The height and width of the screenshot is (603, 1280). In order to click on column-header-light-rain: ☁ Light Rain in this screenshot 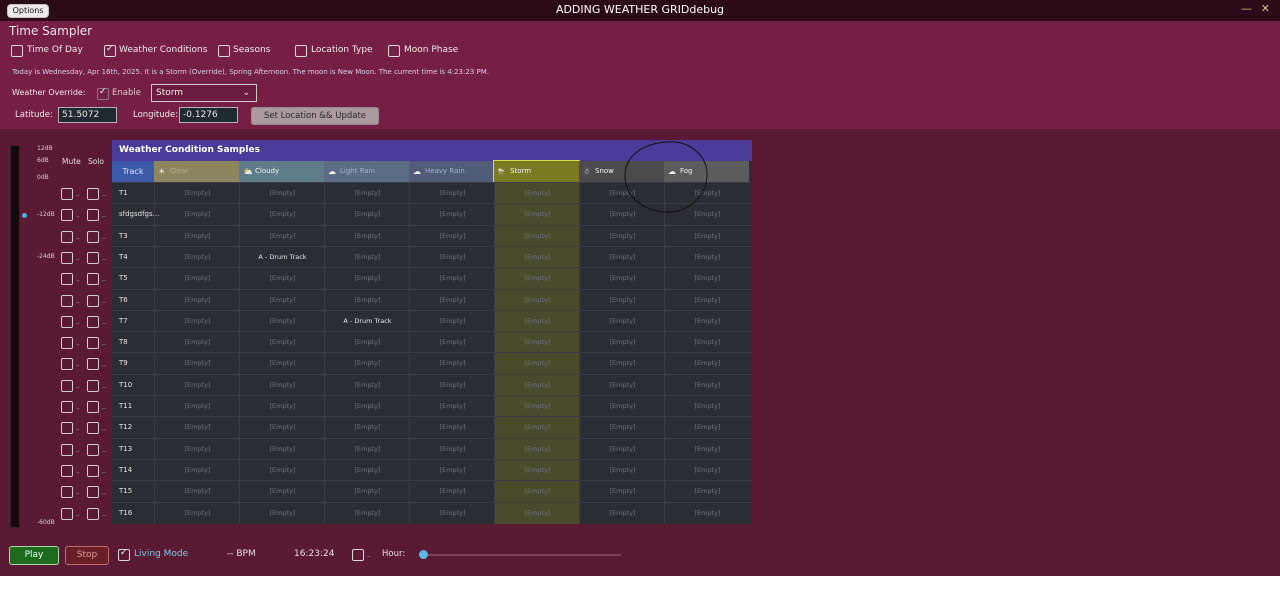, I will do `click(366, 171)`.